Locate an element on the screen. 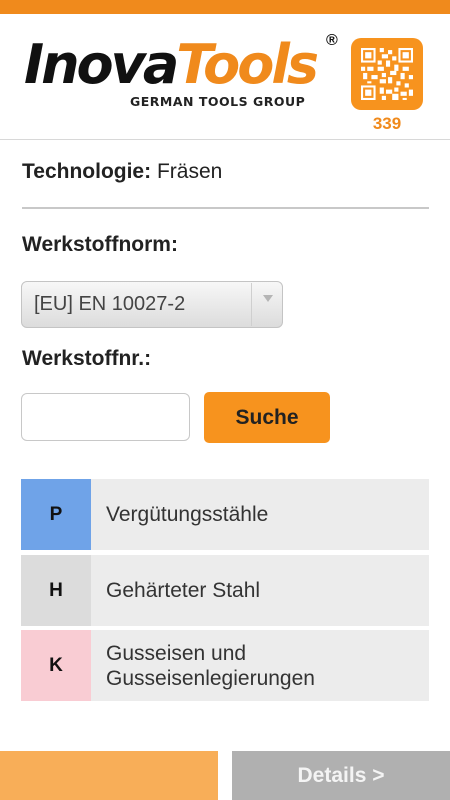 The height and width of the screenshot is (800, 450). section-divider is located at coordinates (225, 208).